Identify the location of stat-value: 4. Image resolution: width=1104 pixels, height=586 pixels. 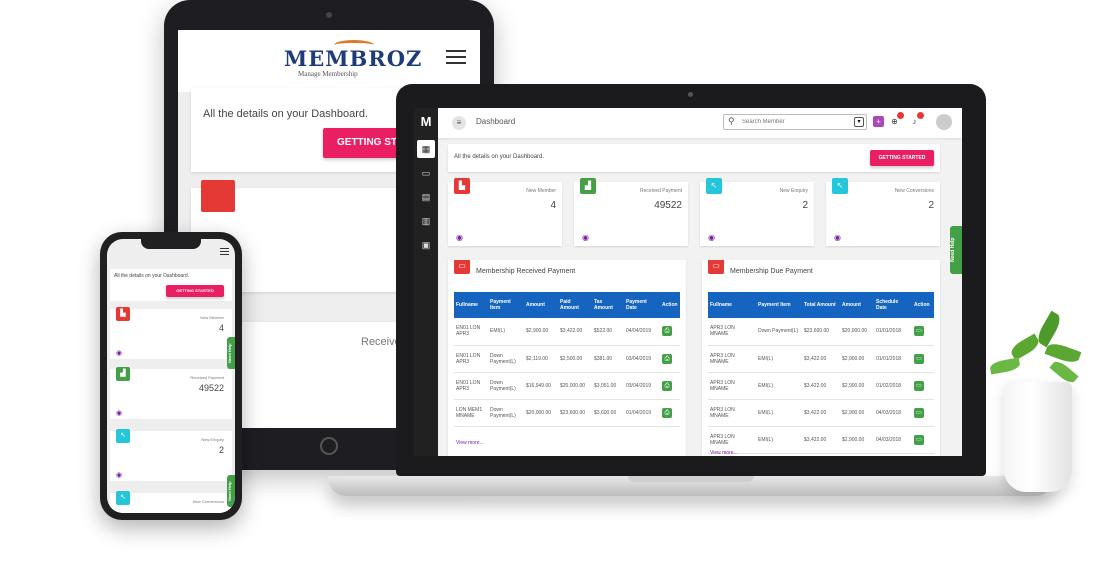
(221, 328).